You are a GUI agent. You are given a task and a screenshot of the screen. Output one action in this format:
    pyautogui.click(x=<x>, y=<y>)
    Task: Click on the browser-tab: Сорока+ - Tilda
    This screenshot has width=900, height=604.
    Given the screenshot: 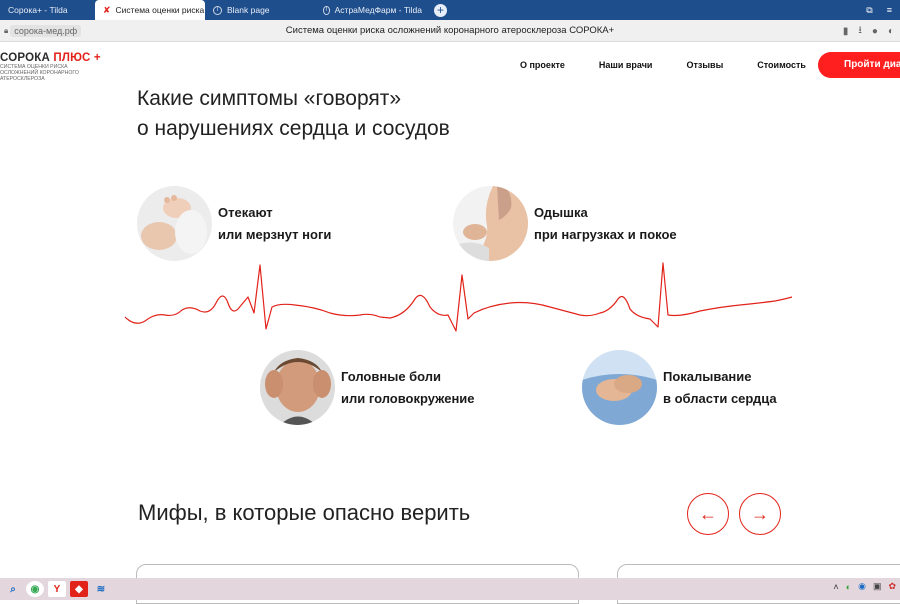 What is the action you would take?
    pyautogui.click(x=47, y=10)
    